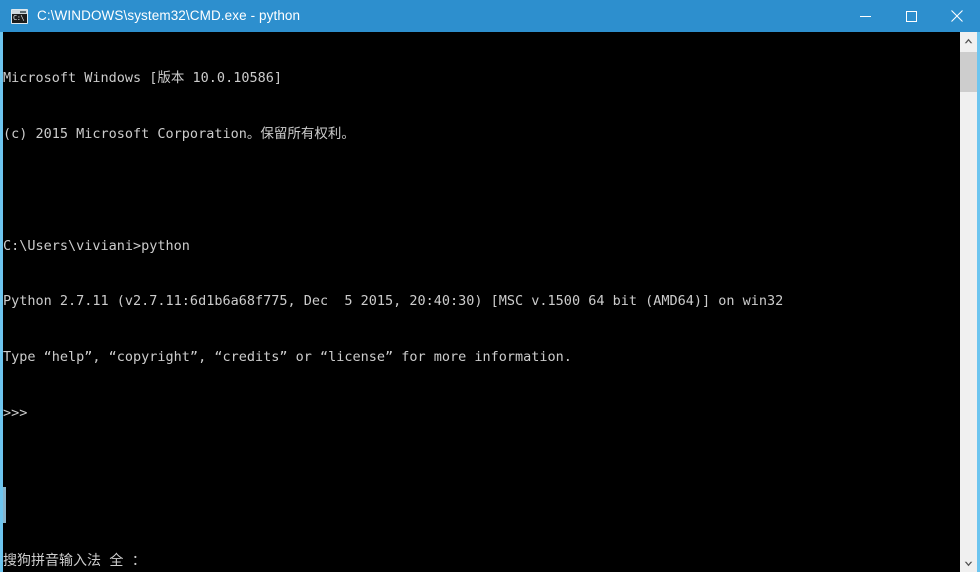  What do you see at coordinates (490, 16) in the screenshot?
I see `window-title-bar: C:\ C:\WINDOWS\system32\CMD.exe - python` at bounding box center [490, 16].